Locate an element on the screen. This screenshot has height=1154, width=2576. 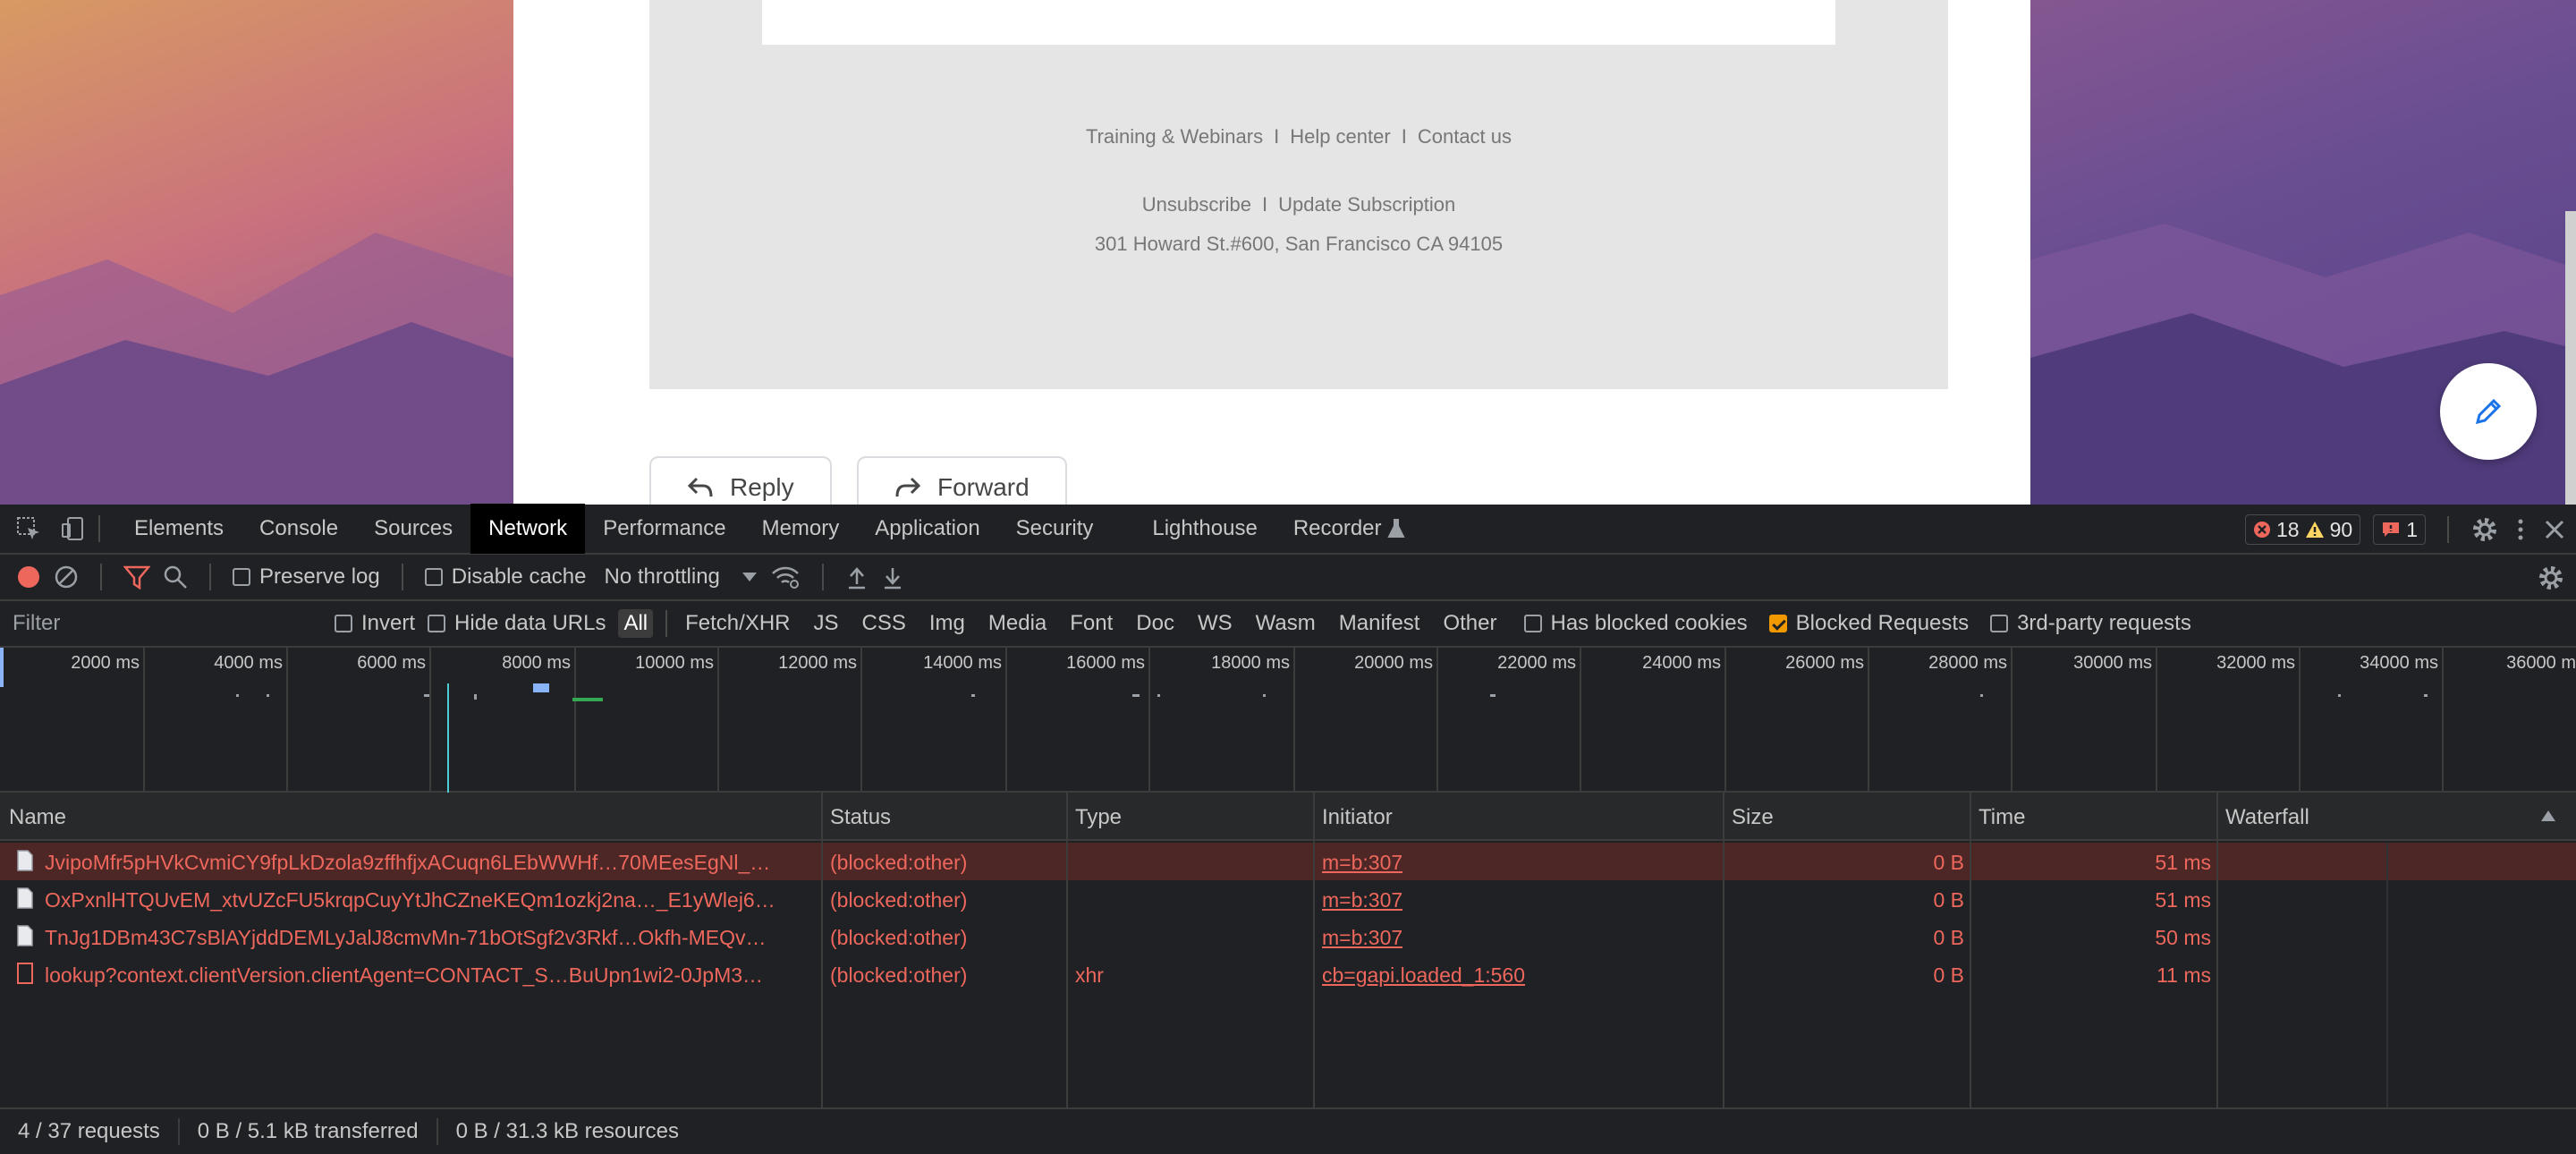
issues-badge: 1 is located at coordinates (2399, 529).